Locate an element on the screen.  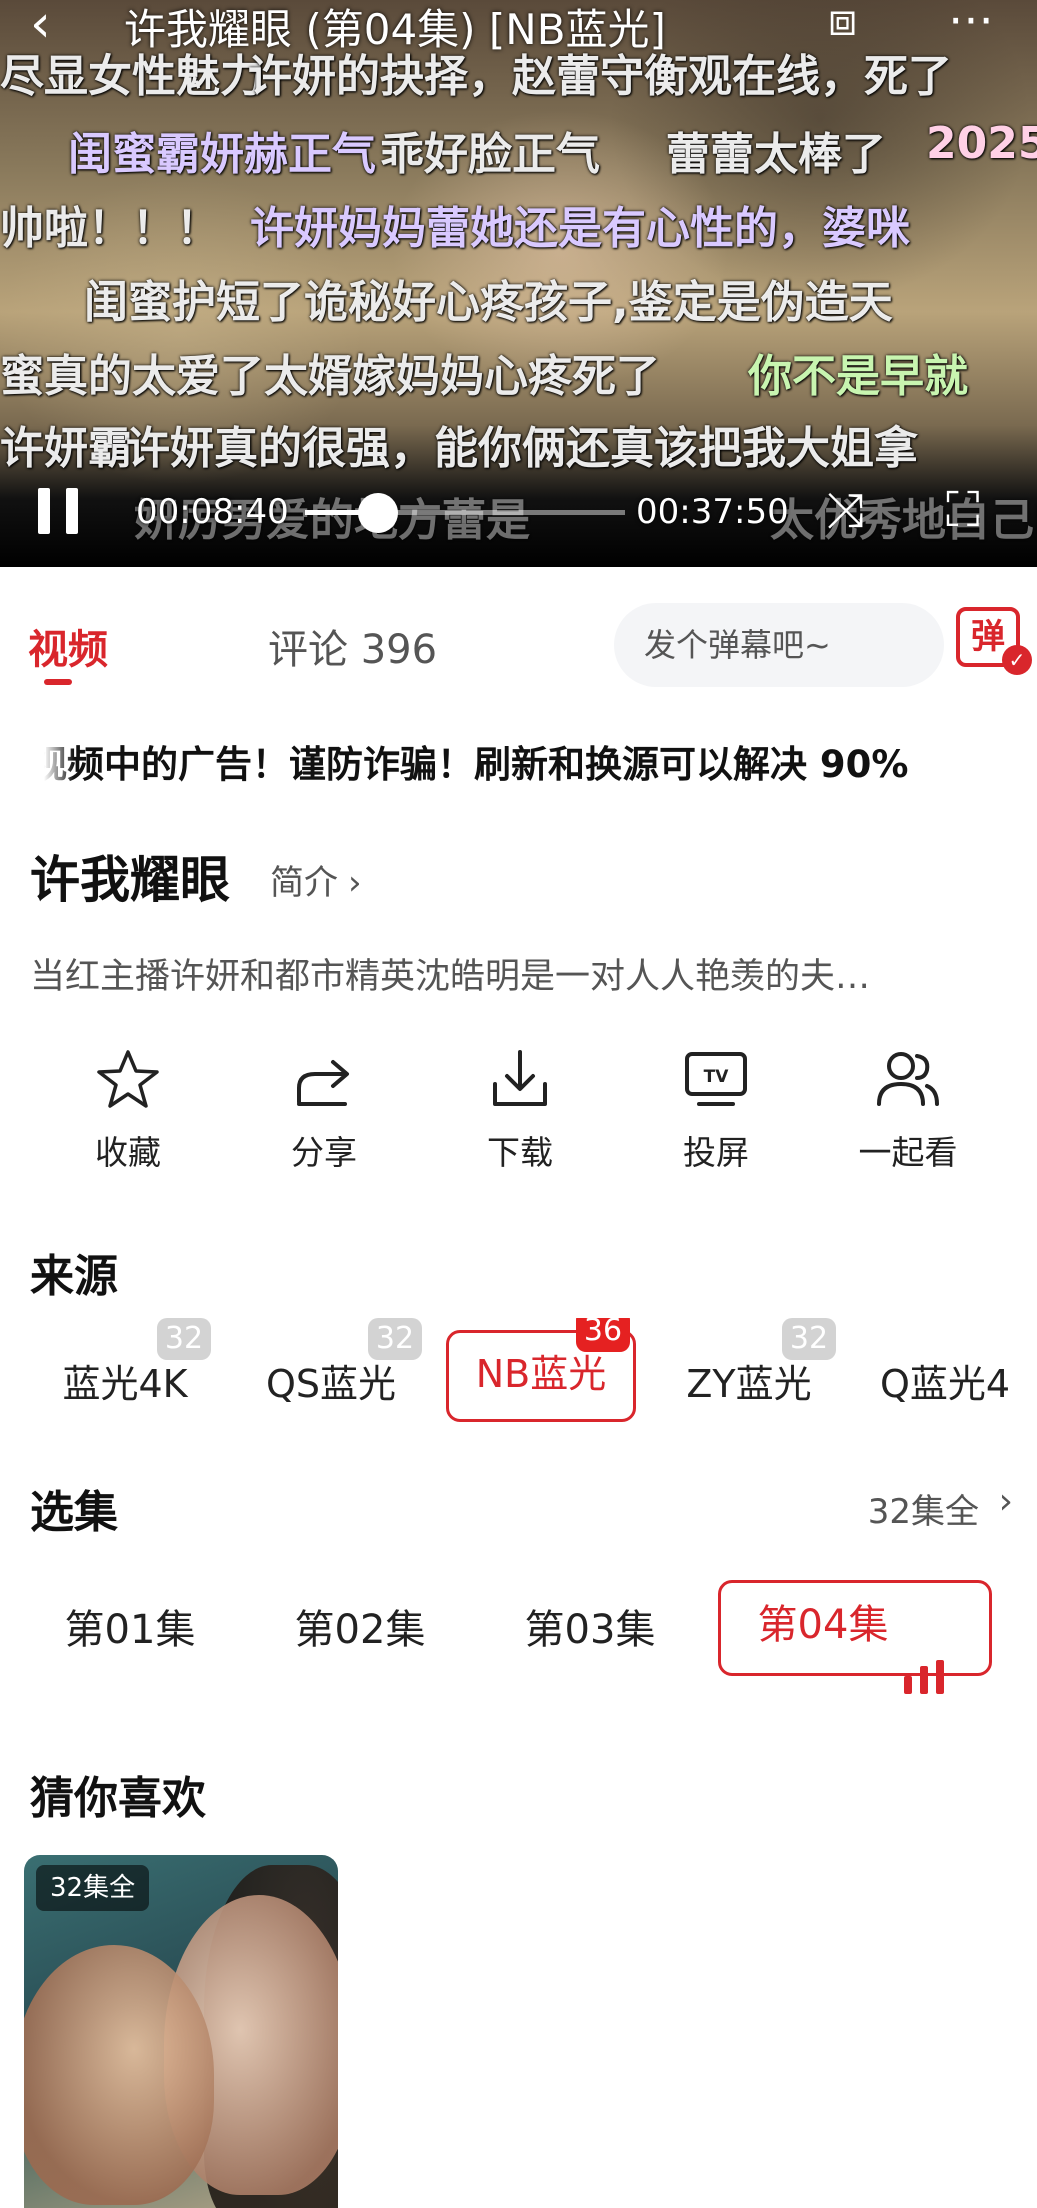
danmaku-line: 蕾蕾太棒了 is located at coordinates (776, 154).